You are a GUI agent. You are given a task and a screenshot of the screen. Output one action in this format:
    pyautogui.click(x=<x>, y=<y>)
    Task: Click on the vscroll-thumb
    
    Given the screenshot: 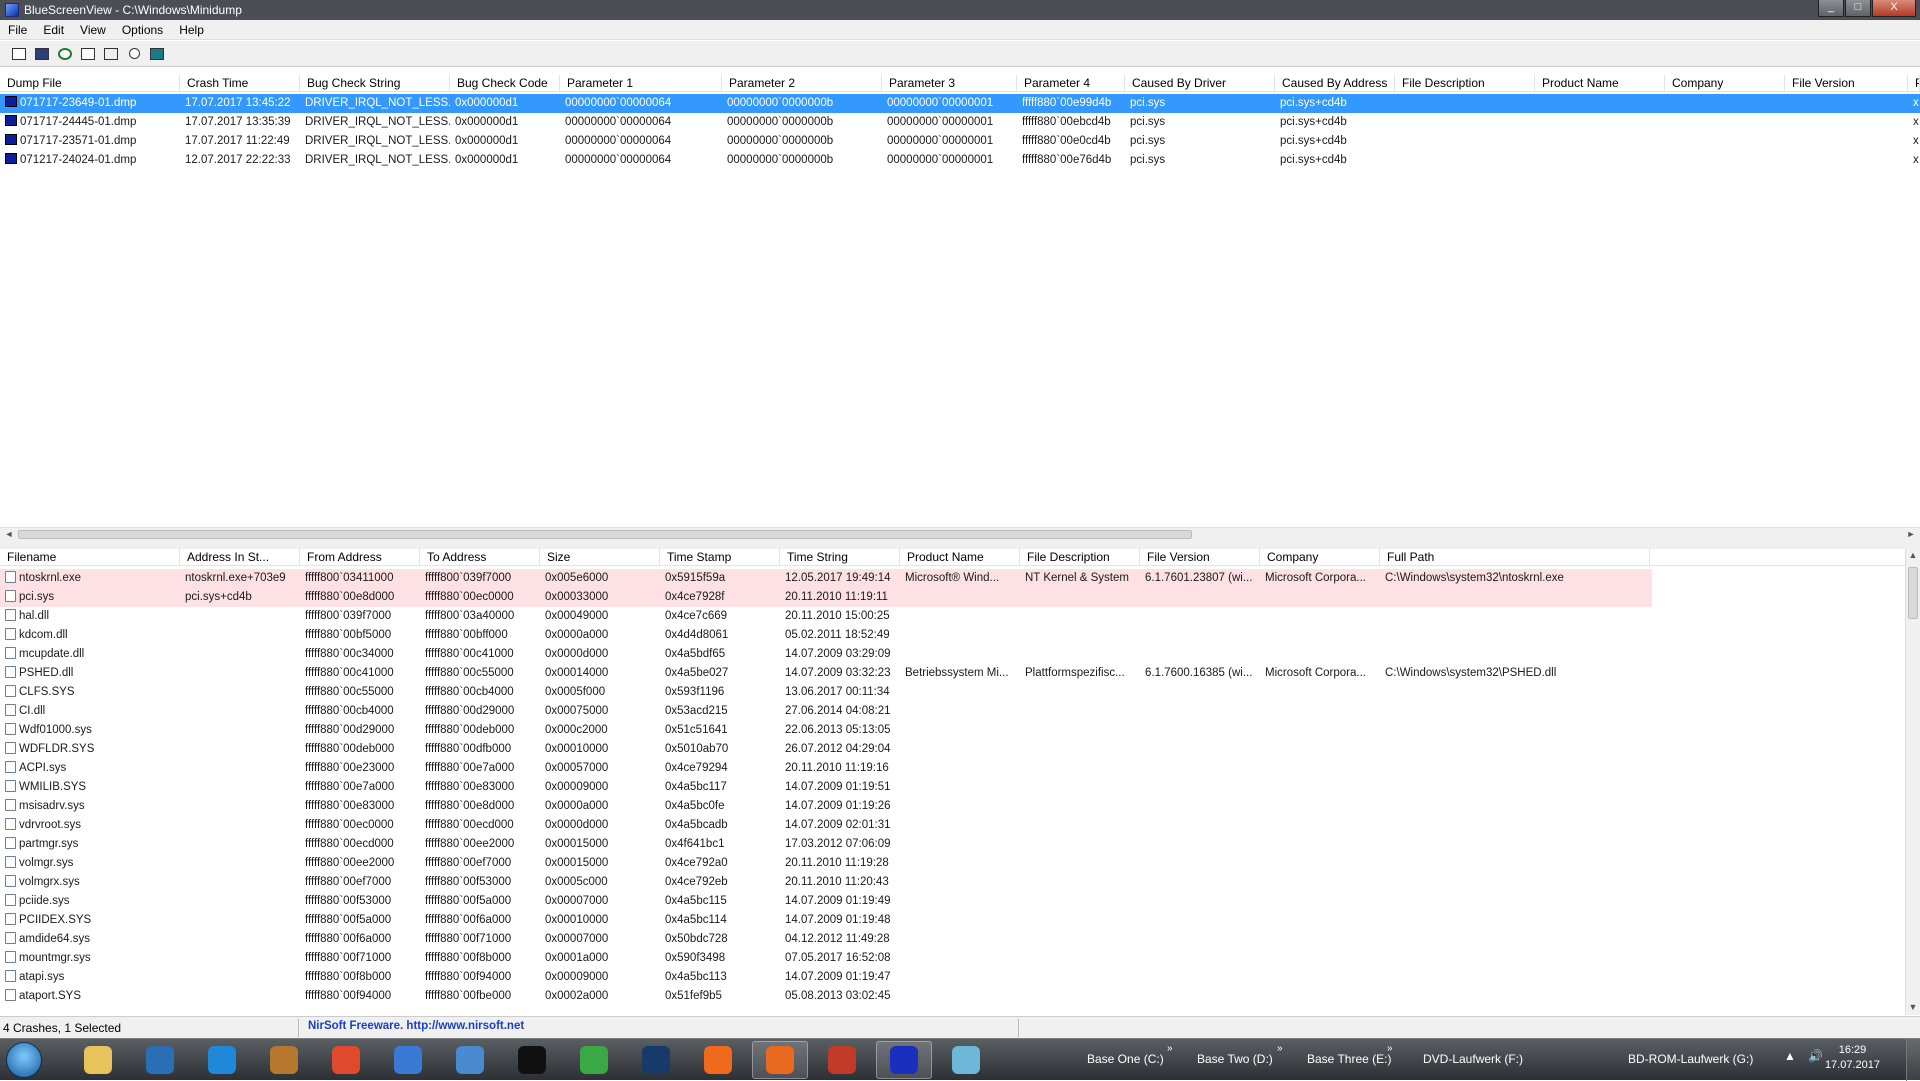 What is the action you would take?
    pyautogui.click(x=1913, y=593)
    